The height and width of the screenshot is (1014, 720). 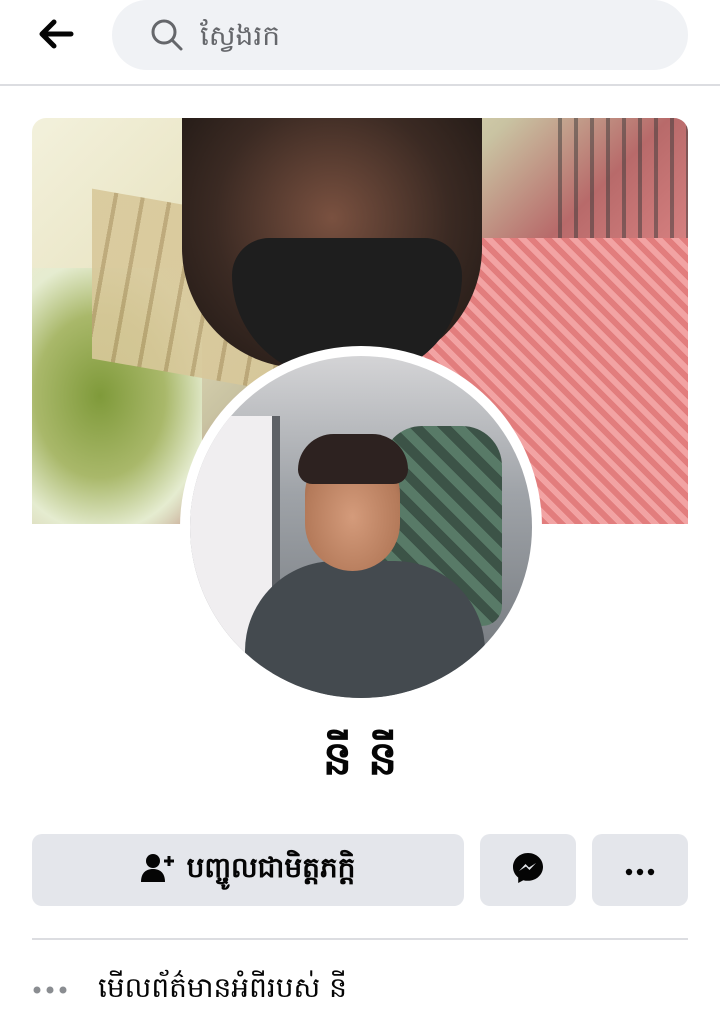 I want to click on profile-name: នី នី, so click(x=360, y=758).